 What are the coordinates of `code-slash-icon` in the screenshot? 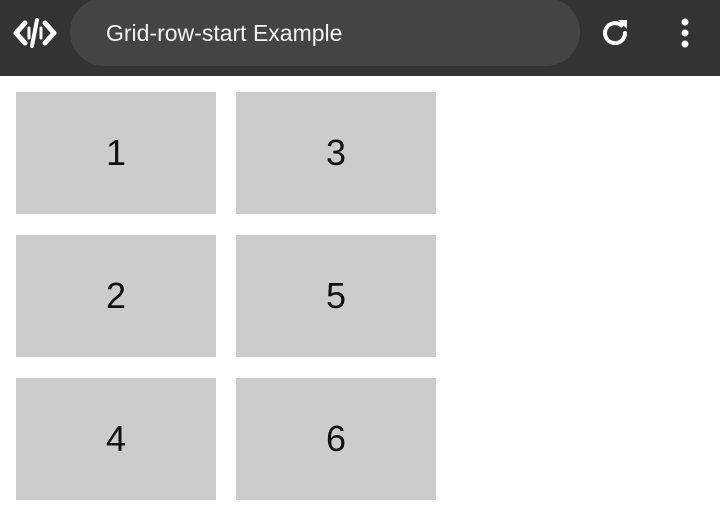 It's located at (35, 33).